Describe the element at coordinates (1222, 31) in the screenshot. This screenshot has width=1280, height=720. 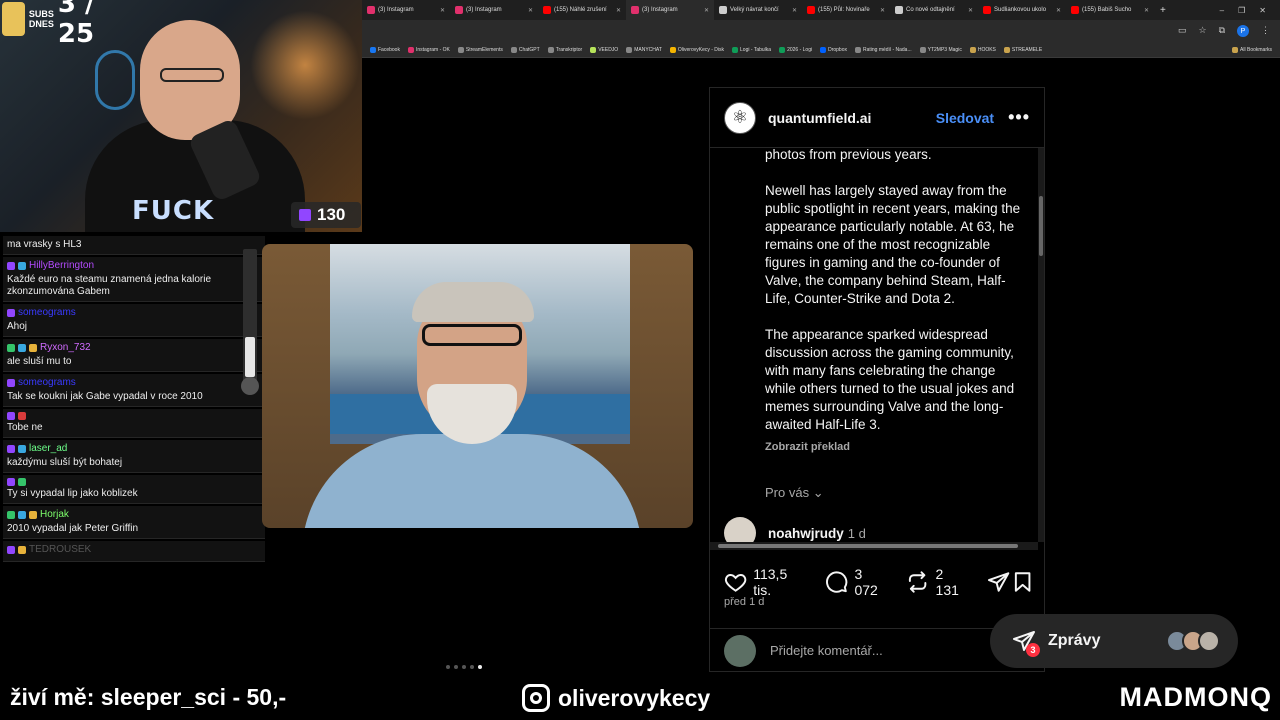
I see `extensions-icon: ⧉` at that location.